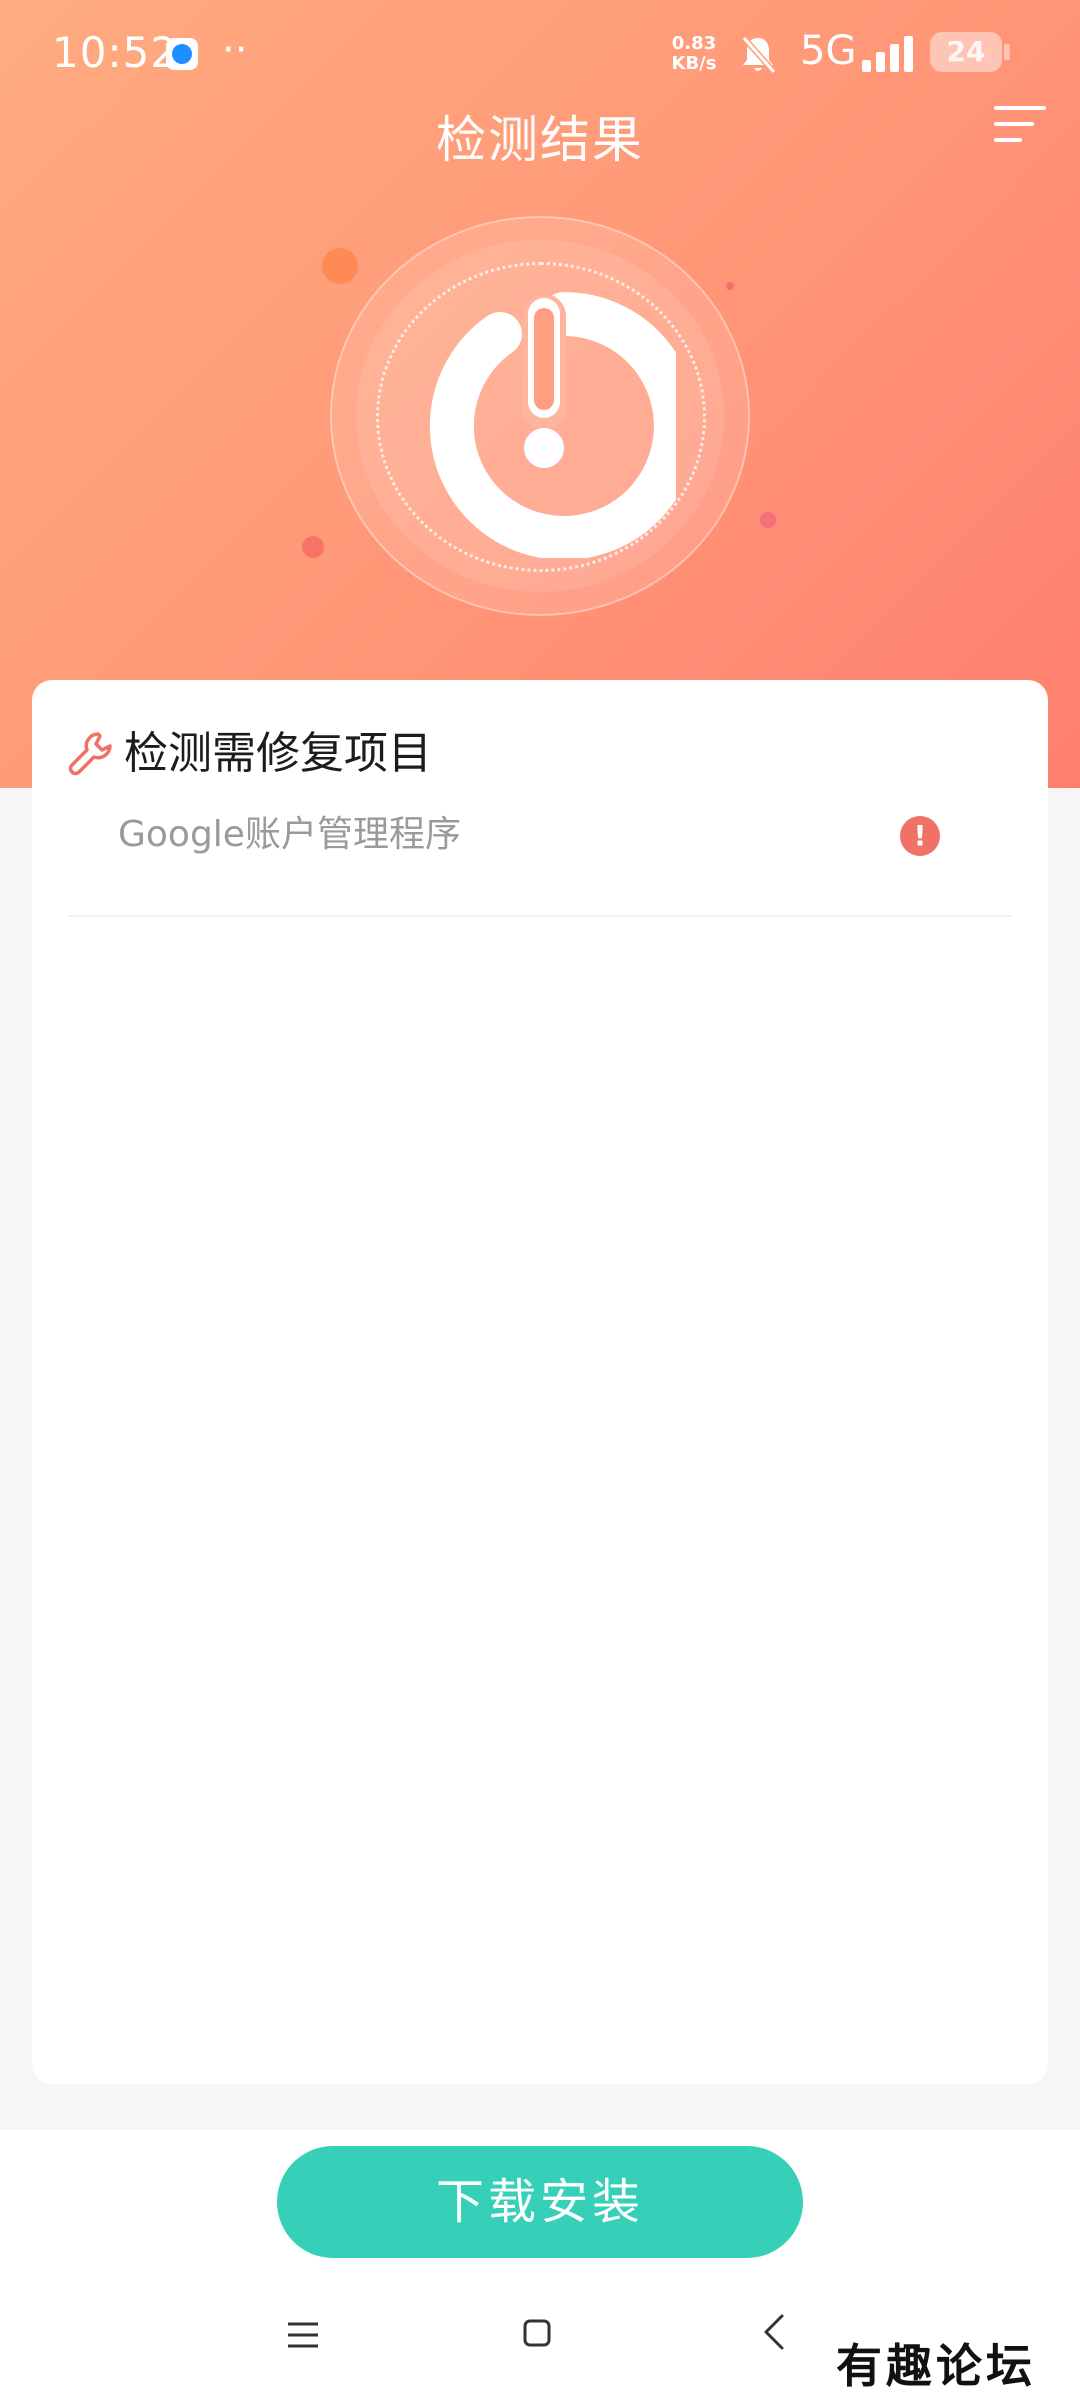 The image size is (1080, 2400). Describe the element at coordinates (540, 140) in the screenshot. I see `page-title: 检测结果` at that location.